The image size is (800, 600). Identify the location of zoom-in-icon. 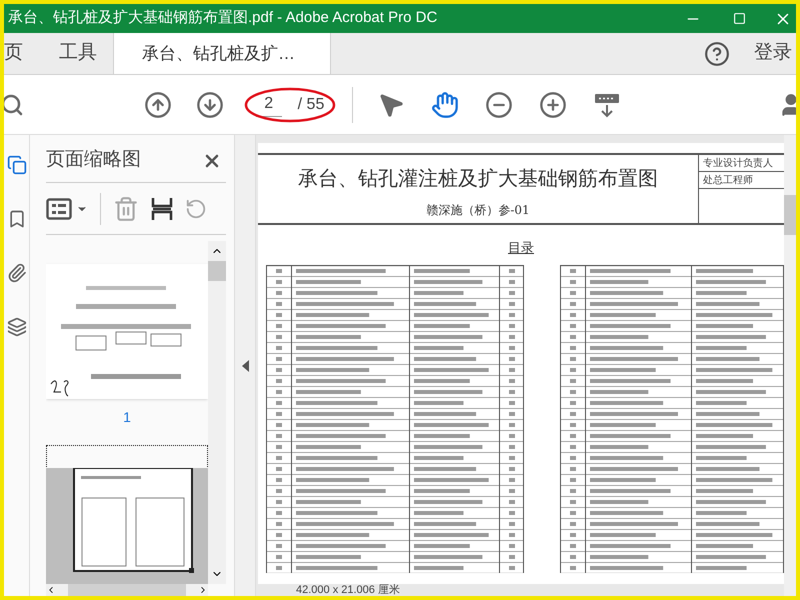
(553, 104).